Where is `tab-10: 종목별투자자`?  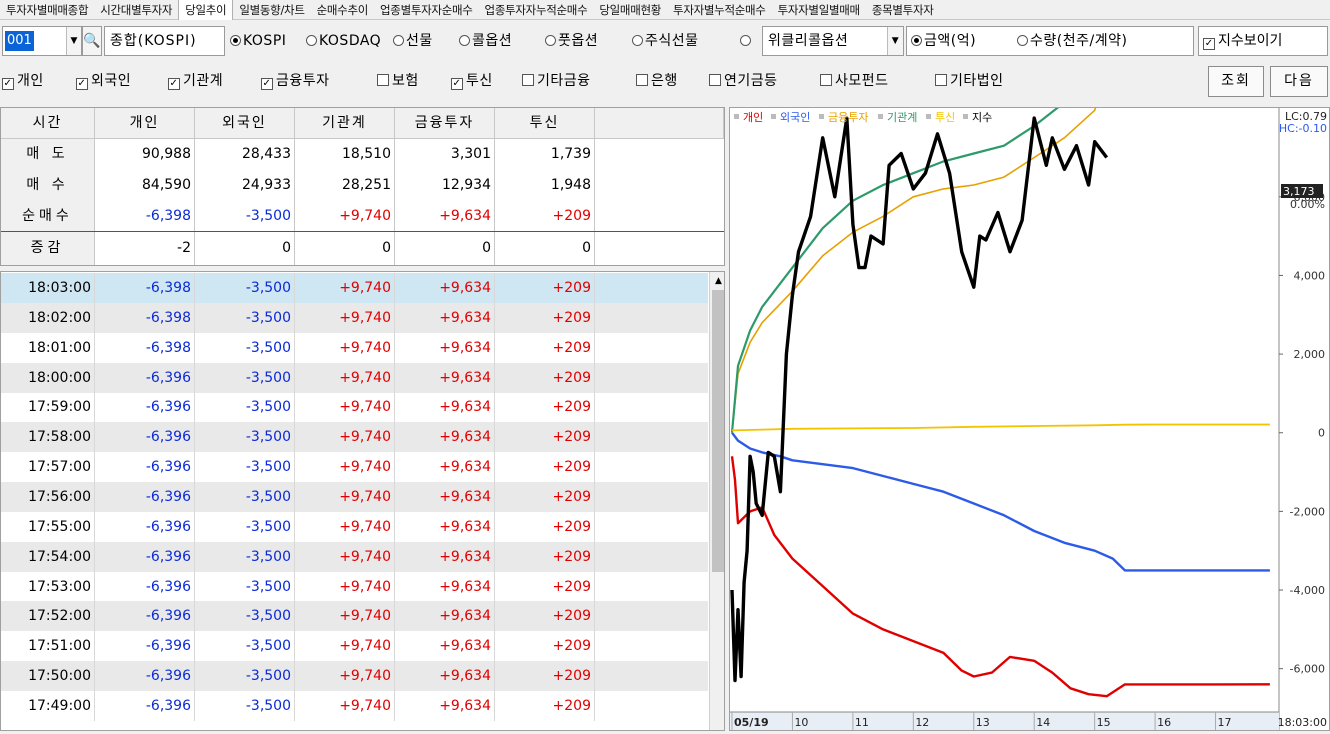 tab-10: 종목별투자자 is located at coordinates (903, 10).